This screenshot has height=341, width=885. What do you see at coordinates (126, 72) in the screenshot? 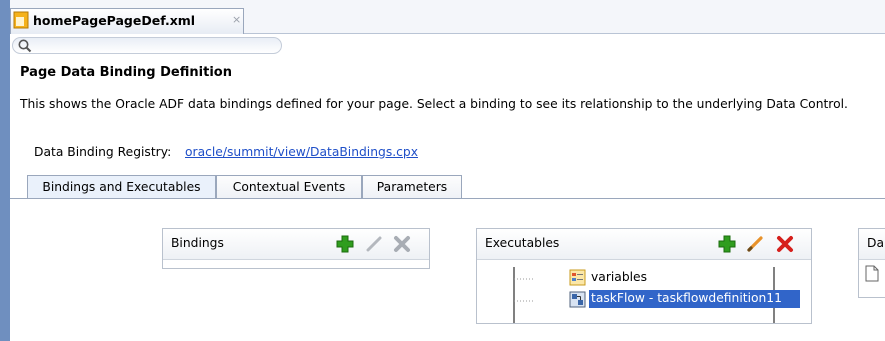
I see `page-title: Page Data Binding Definition` at bounding box center [126, 72].